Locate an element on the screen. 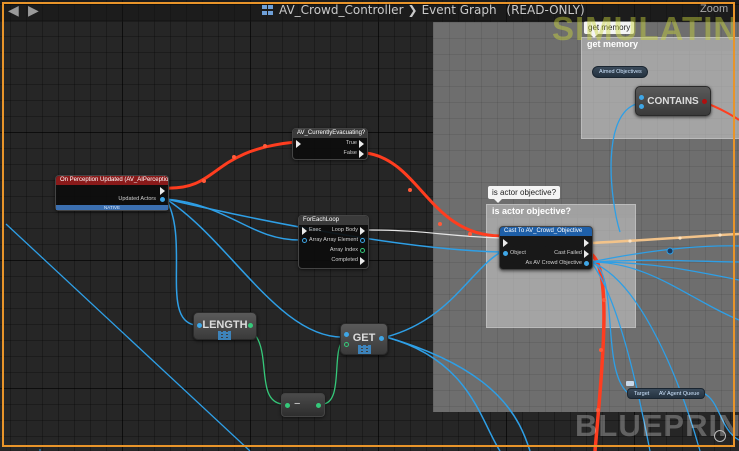 The height and width of the screenshot is (451, 739). element-out-pin is located at coordinates (362, 240).